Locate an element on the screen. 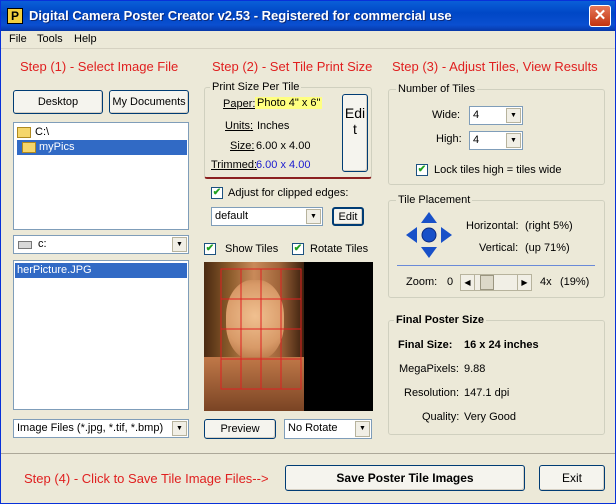  final-size-group-label: Final Poster Size is located at coordinates (440, 320).